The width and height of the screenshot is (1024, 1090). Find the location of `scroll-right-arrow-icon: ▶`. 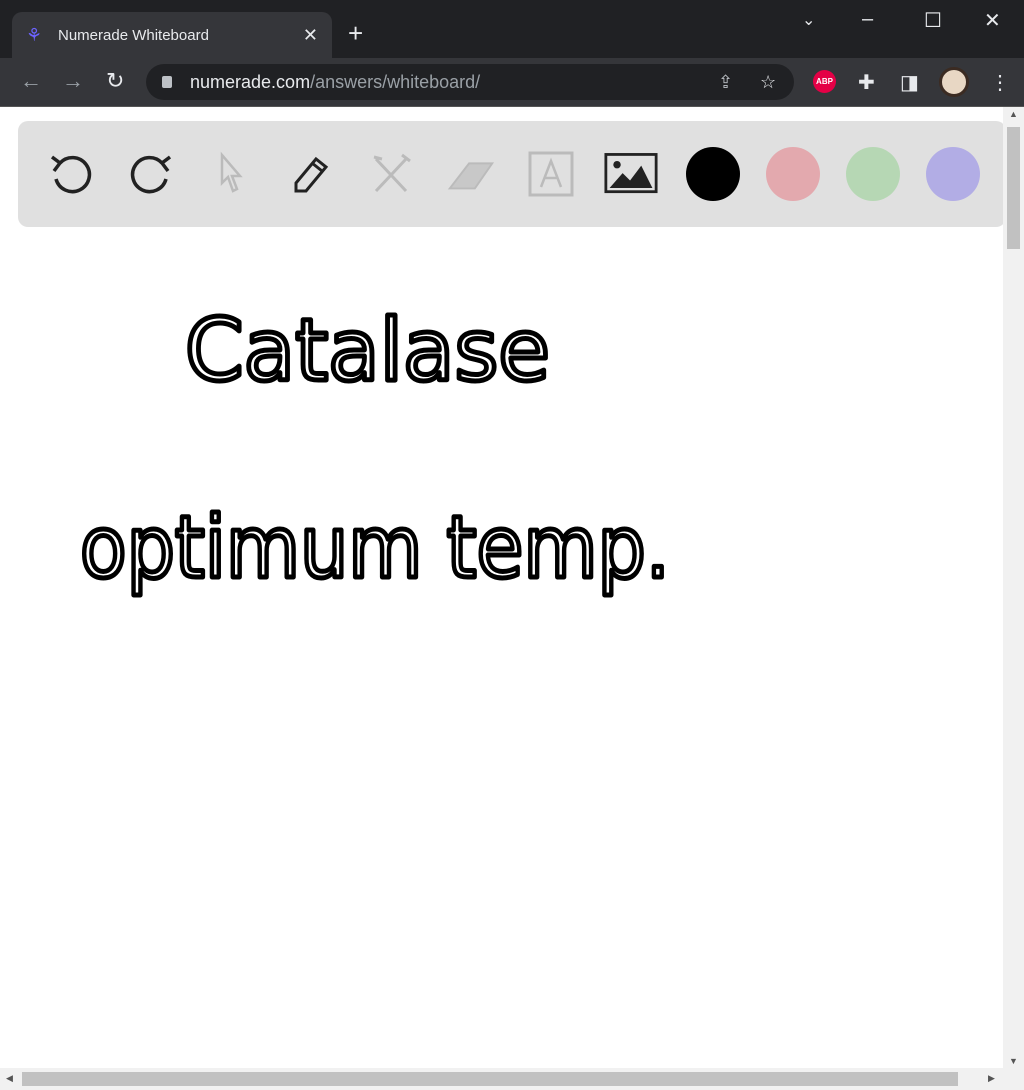

scroll-right-arrow-icon: ▶ is located at coordinates (991, 1078).